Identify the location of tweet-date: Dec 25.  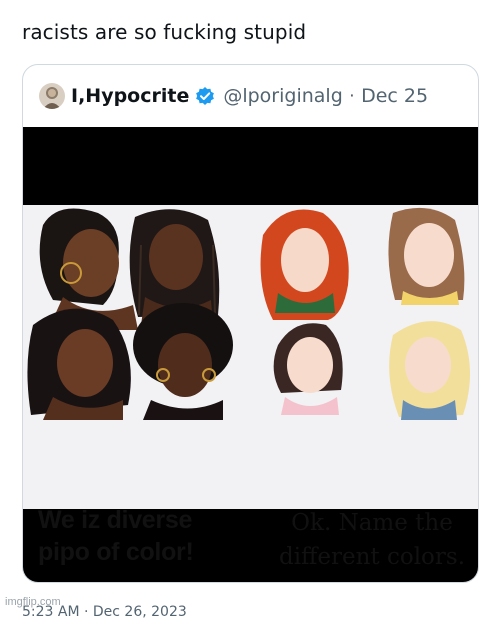
(394, 96).